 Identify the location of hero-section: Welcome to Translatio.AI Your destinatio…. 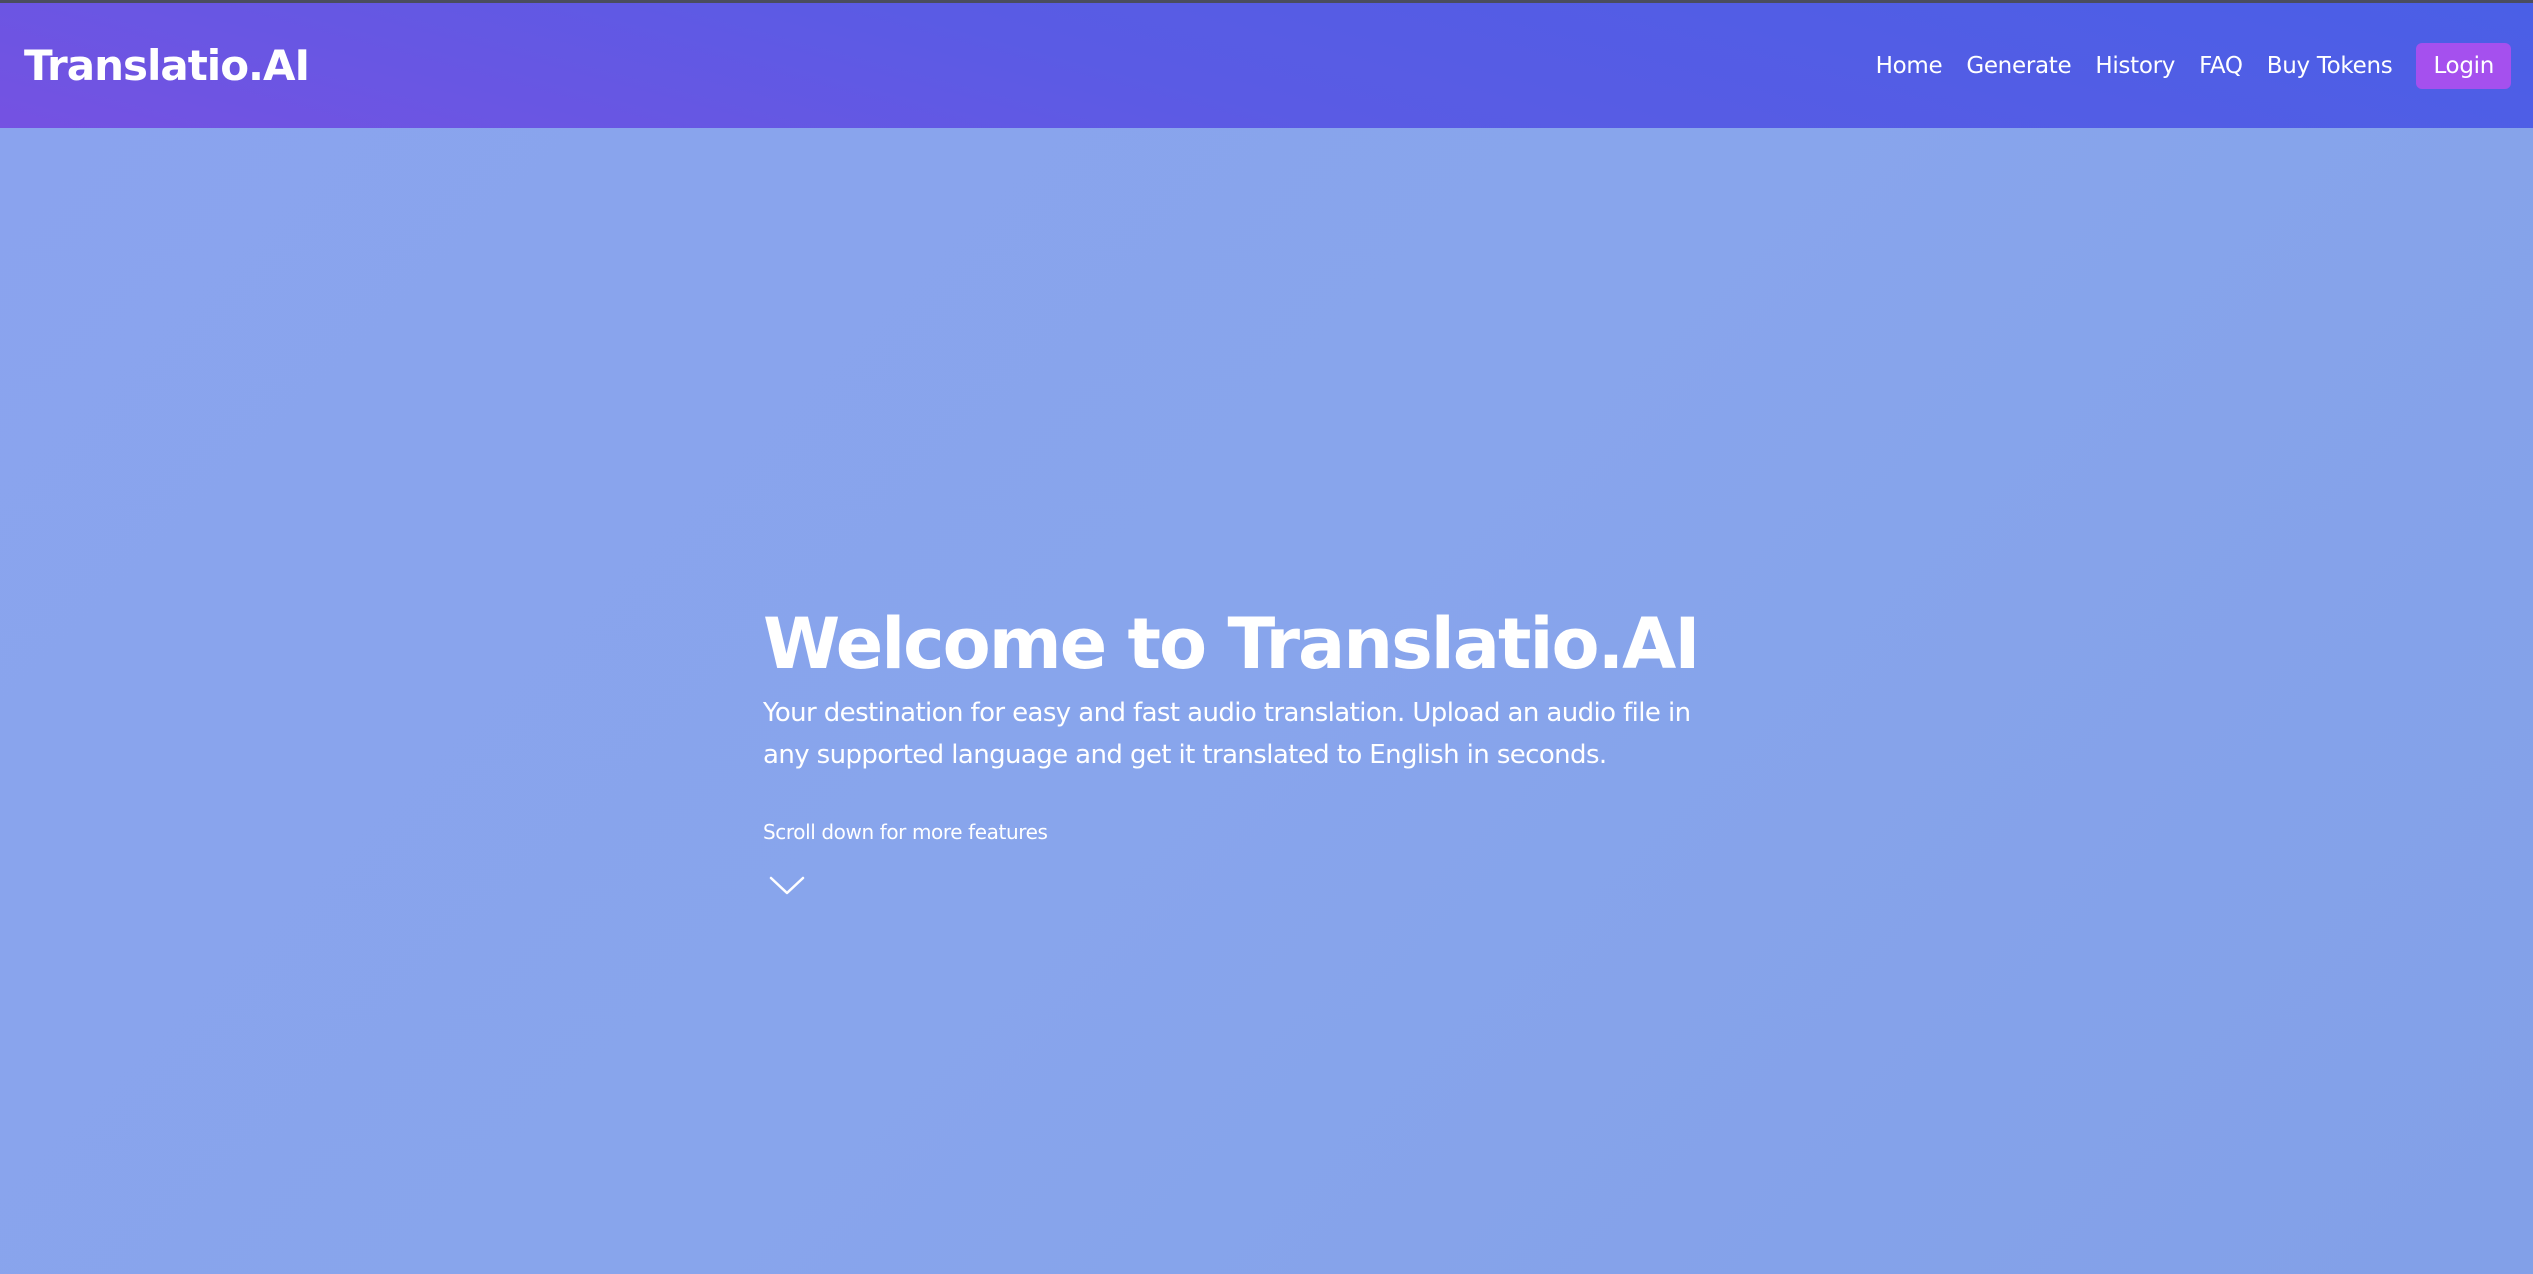
(1263, 750).